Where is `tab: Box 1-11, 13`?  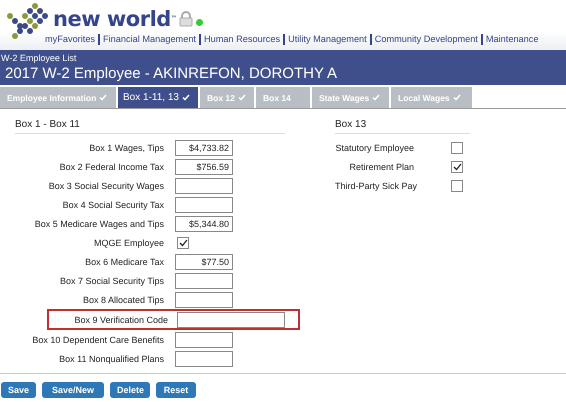
tab: Box 1-11, 13 is located at coordinates (158, 97).